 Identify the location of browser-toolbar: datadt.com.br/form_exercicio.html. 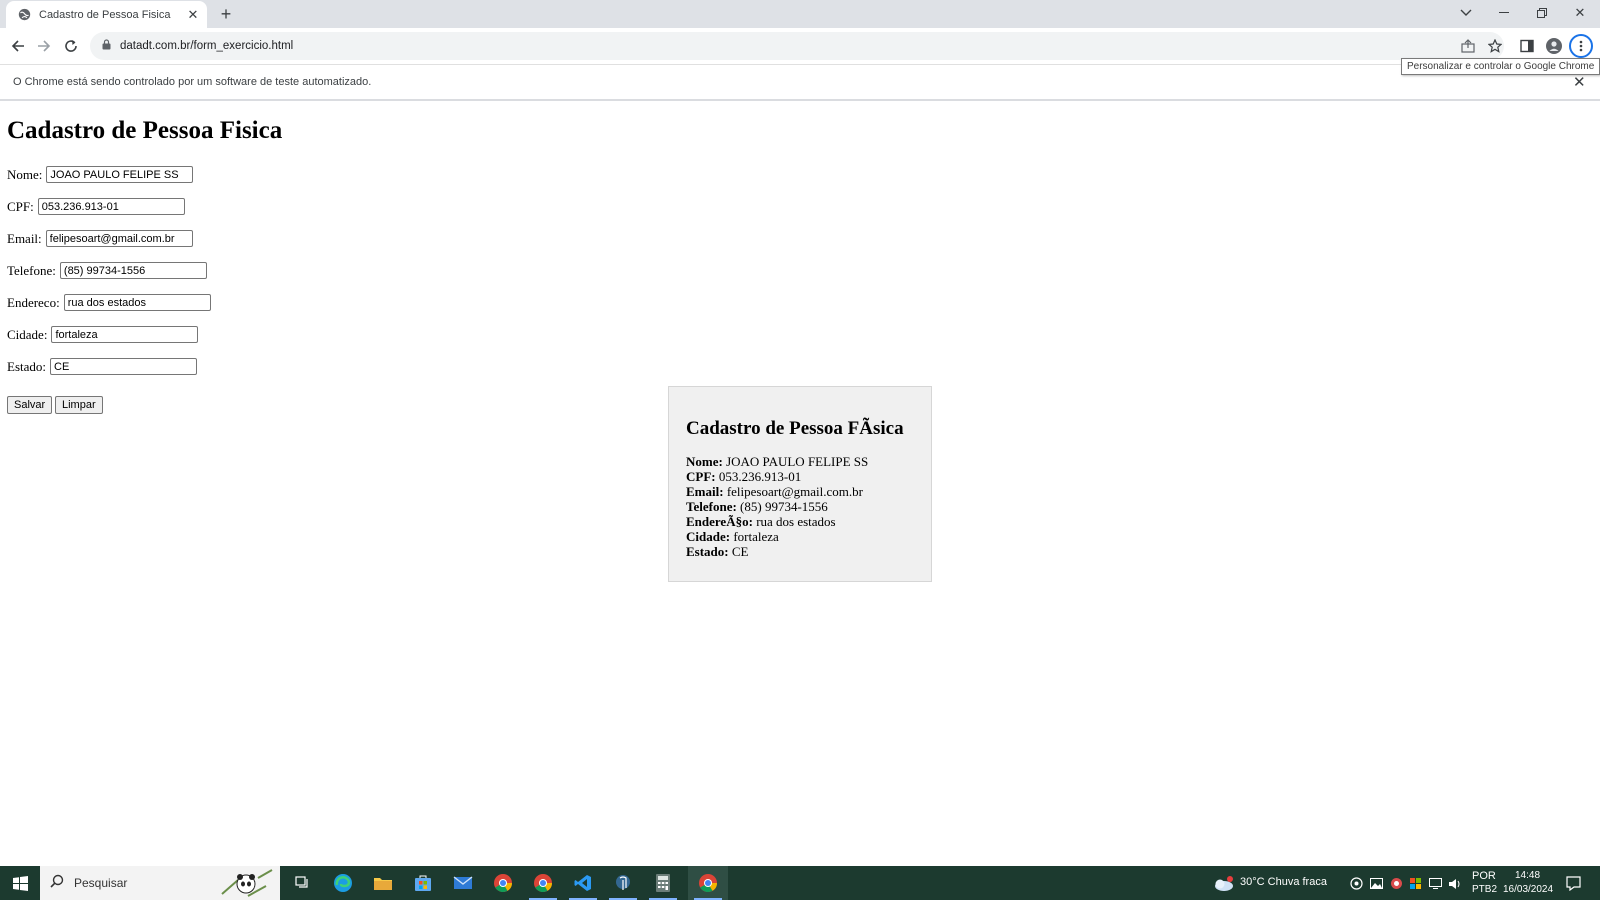
(800, 46).